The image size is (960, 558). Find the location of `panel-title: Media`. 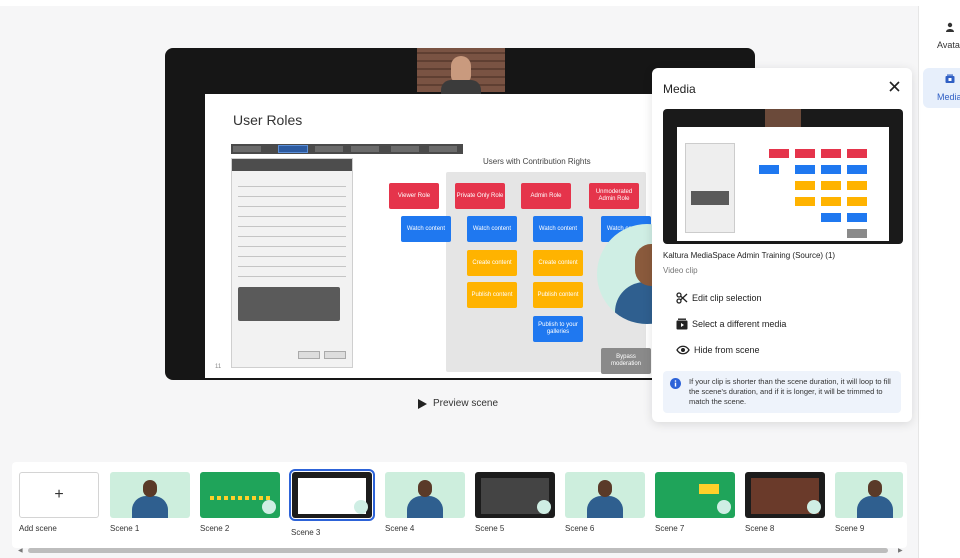

panel-title: Media is located at coordinates (679, 89).